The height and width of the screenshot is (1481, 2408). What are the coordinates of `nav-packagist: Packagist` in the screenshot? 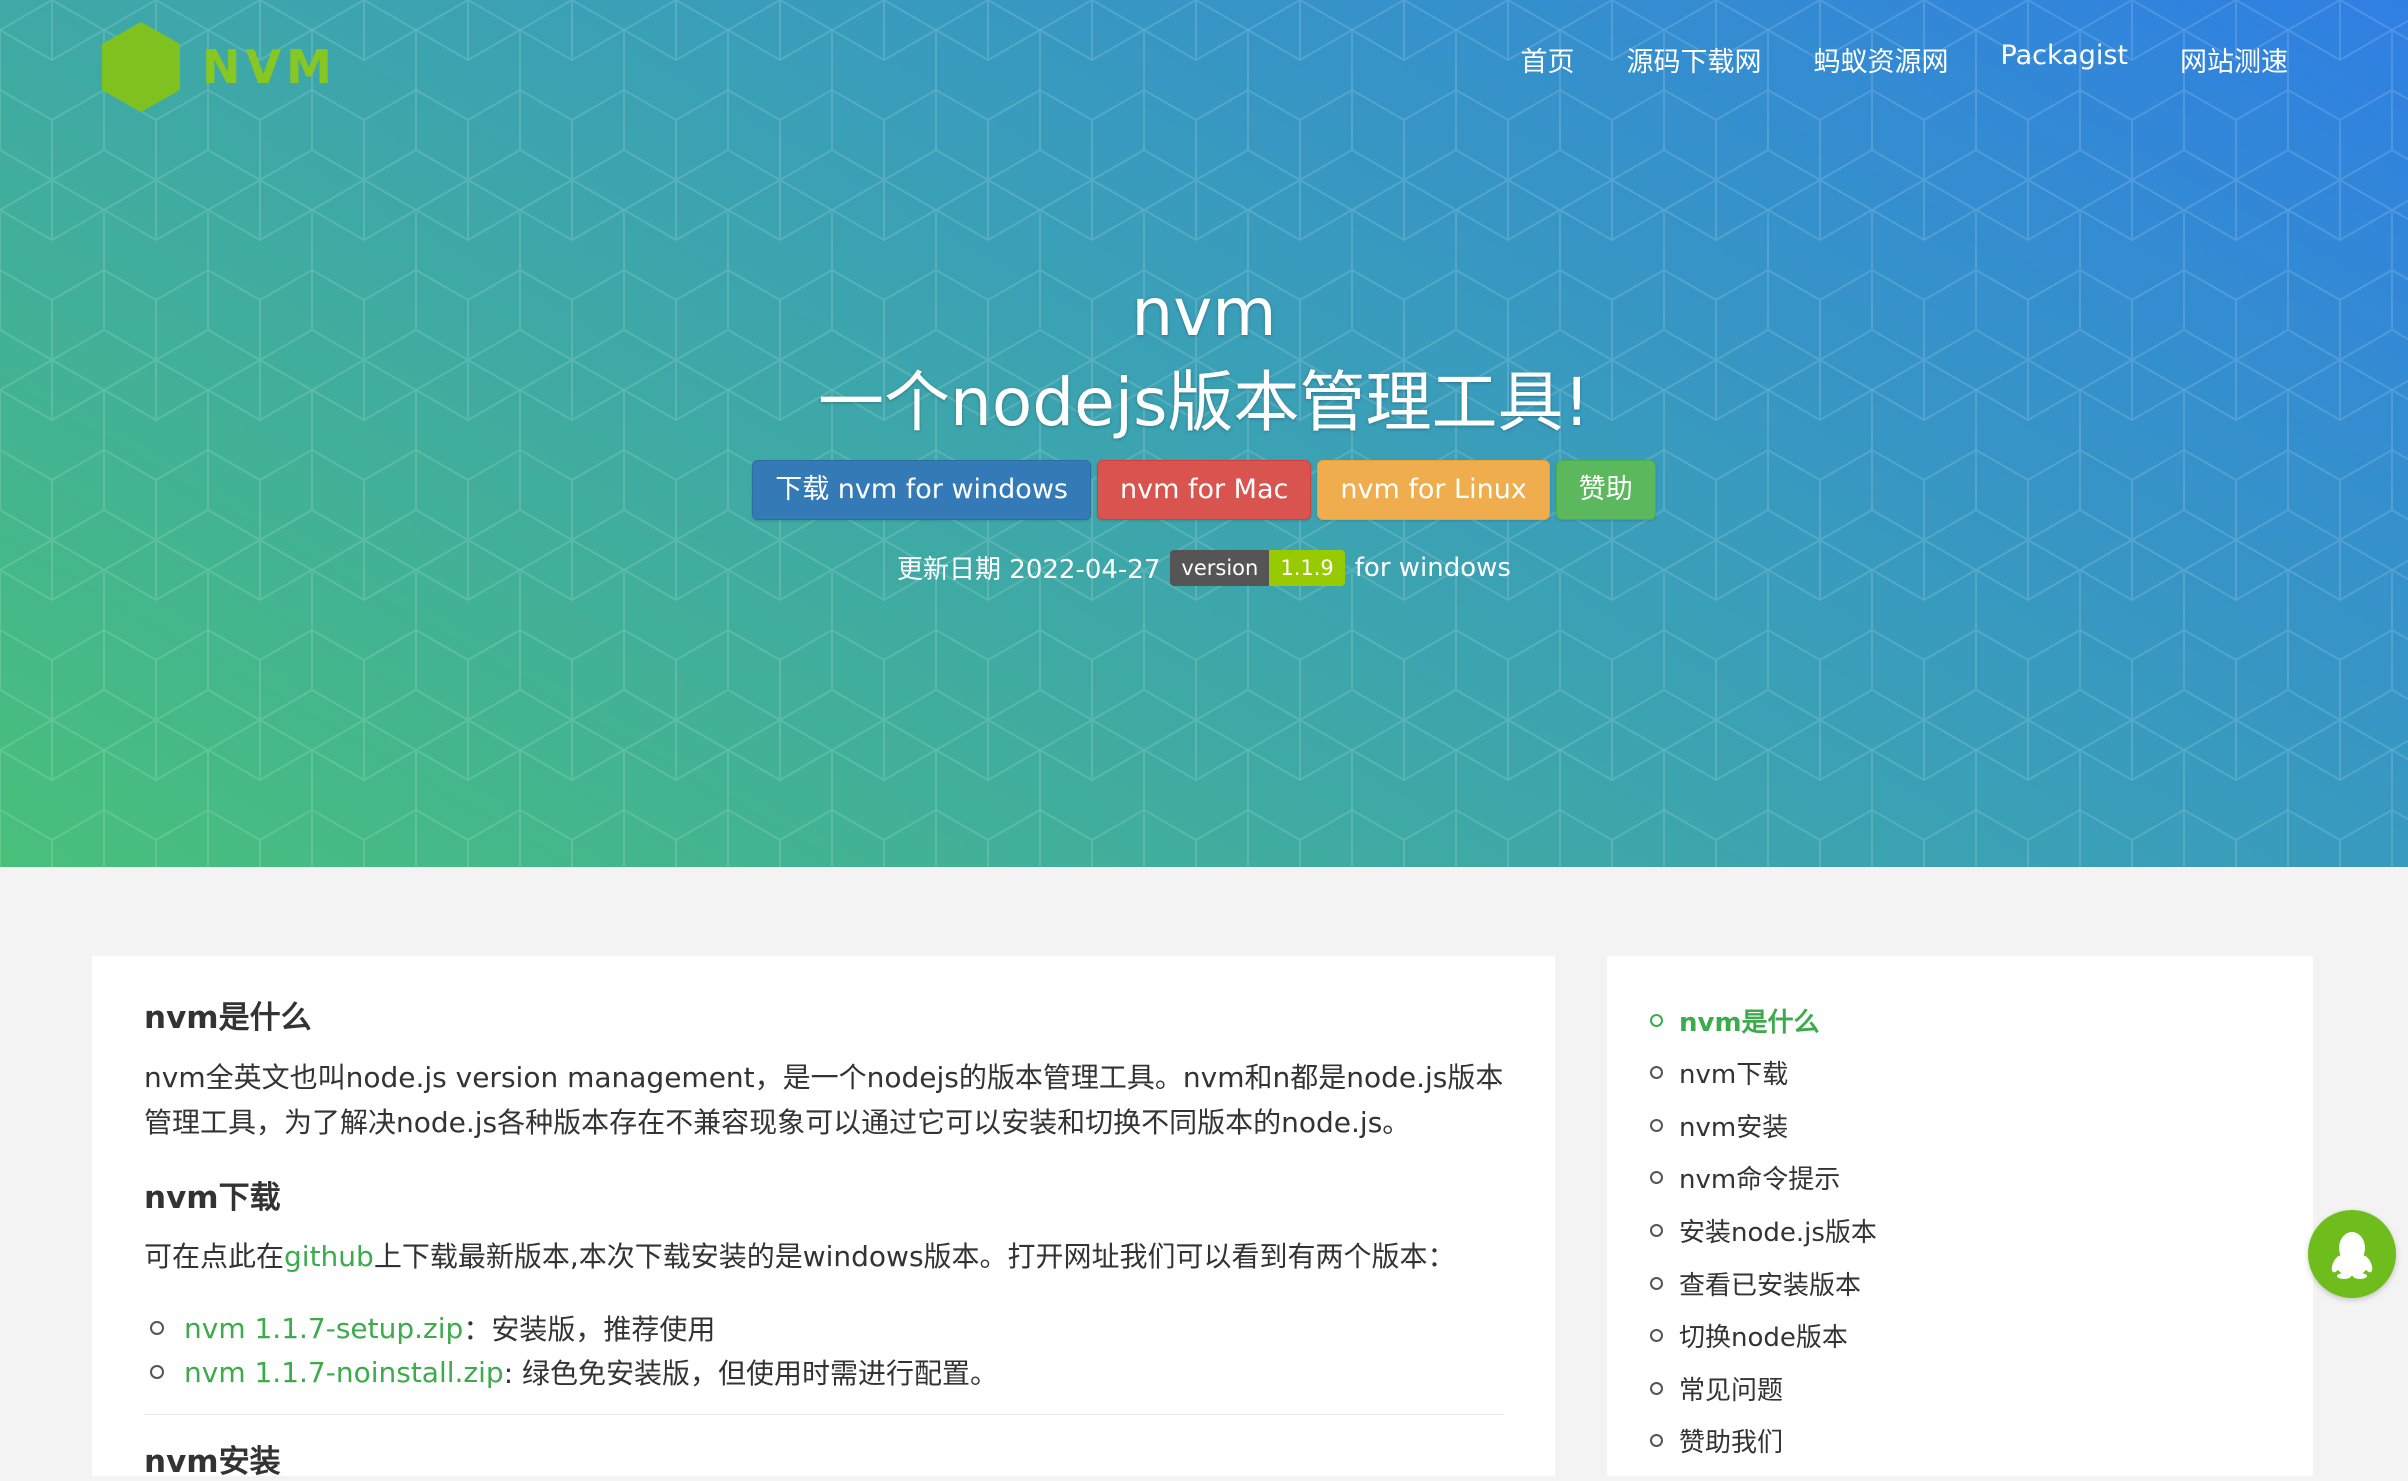 It's located at (2064, 59).